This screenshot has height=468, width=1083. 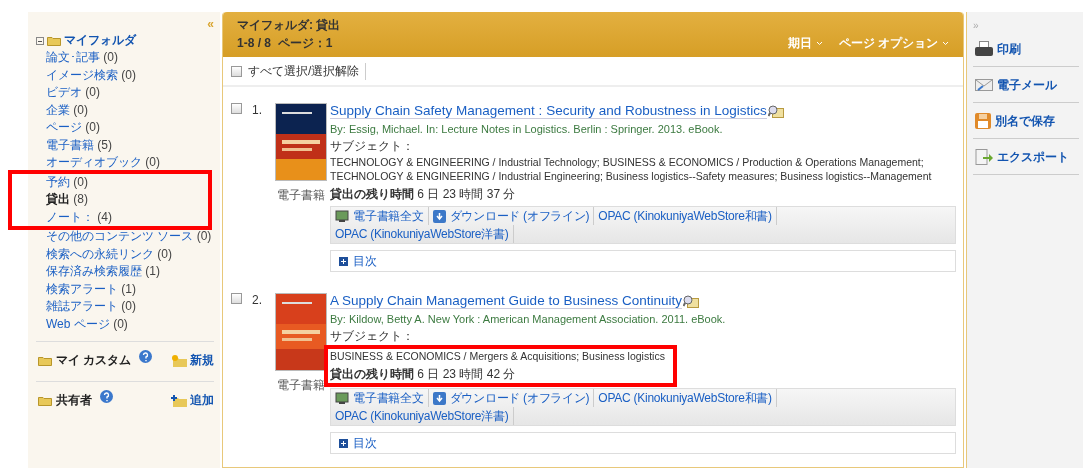 What do you see at coordinates (984, 157) in the screenshot?
I see `export-icon` at bounding box center [984, 157].